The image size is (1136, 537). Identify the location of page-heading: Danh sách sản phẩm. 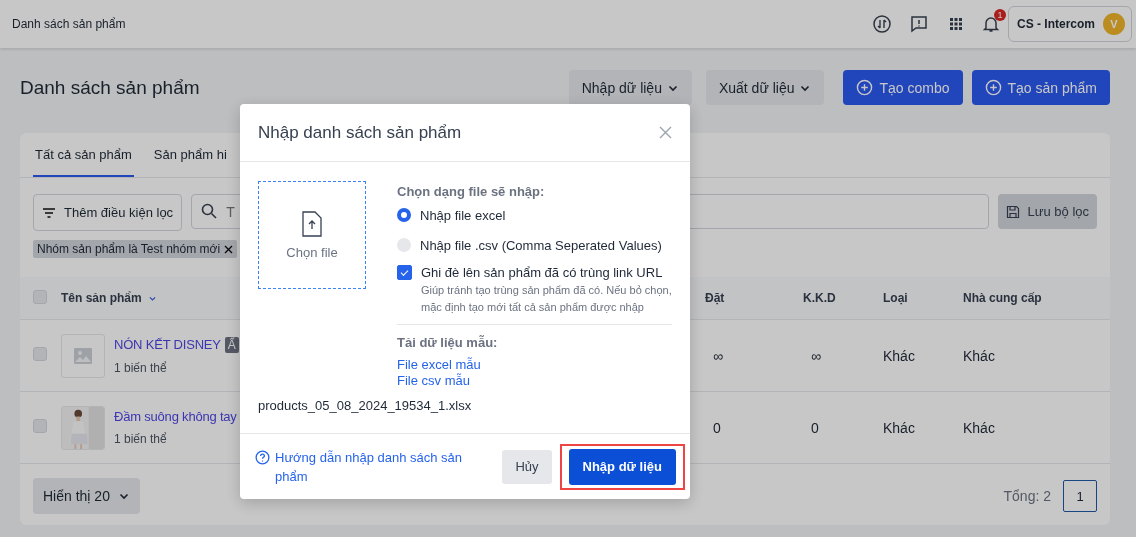
(110, 87).